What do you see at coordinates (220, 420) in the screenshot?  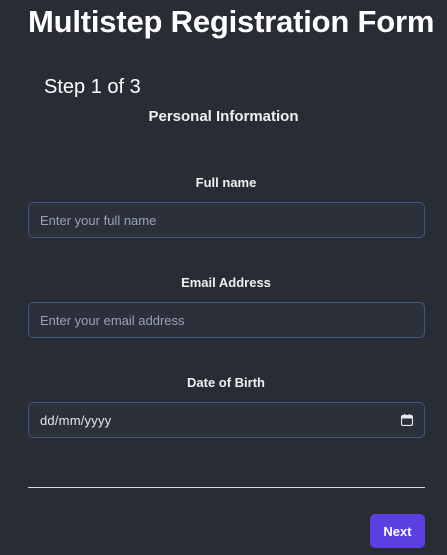 I see `date-of-birth-value: dd/mm/yyyy` at bounding box center [220, 420].